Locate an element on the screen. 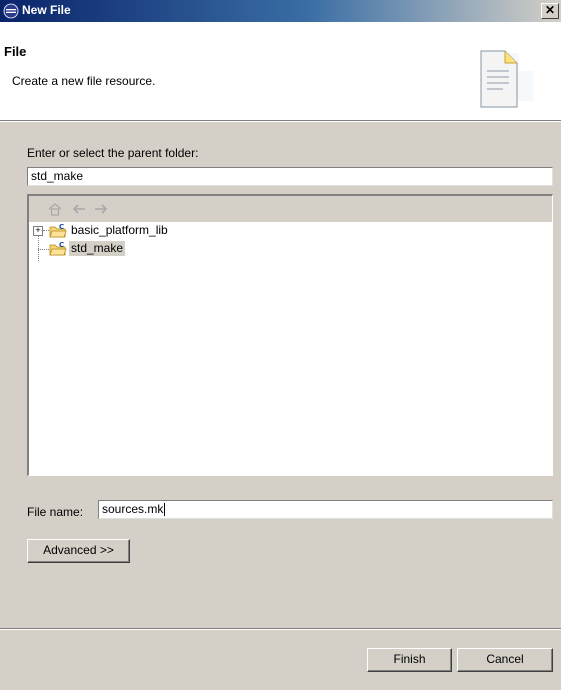 Image resolution: width=561 pixels, height=690 pixels. file-name-value: sources.mk is located at coordinates (133, 509).